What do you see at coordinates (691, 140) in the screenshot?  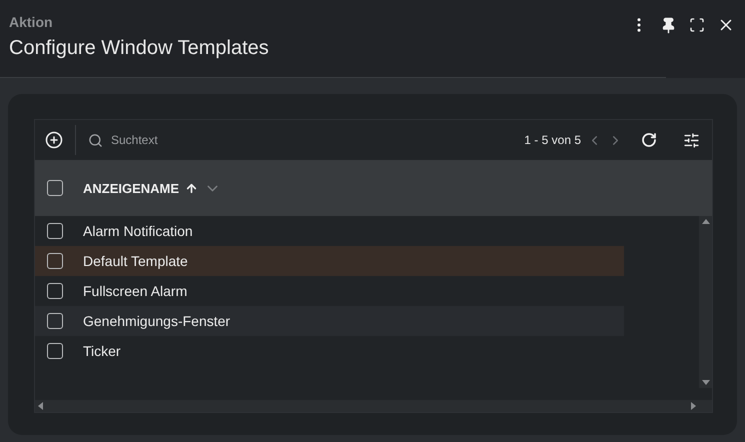 I see `settings-icon` at bounding box center [691, 140].